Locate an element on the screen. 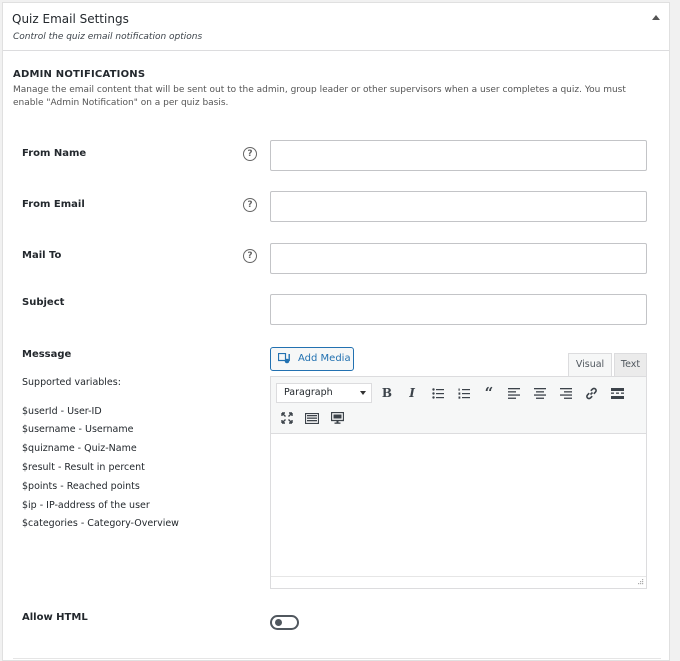  variable-item: $username - Username is located at coordinates (78, 429).